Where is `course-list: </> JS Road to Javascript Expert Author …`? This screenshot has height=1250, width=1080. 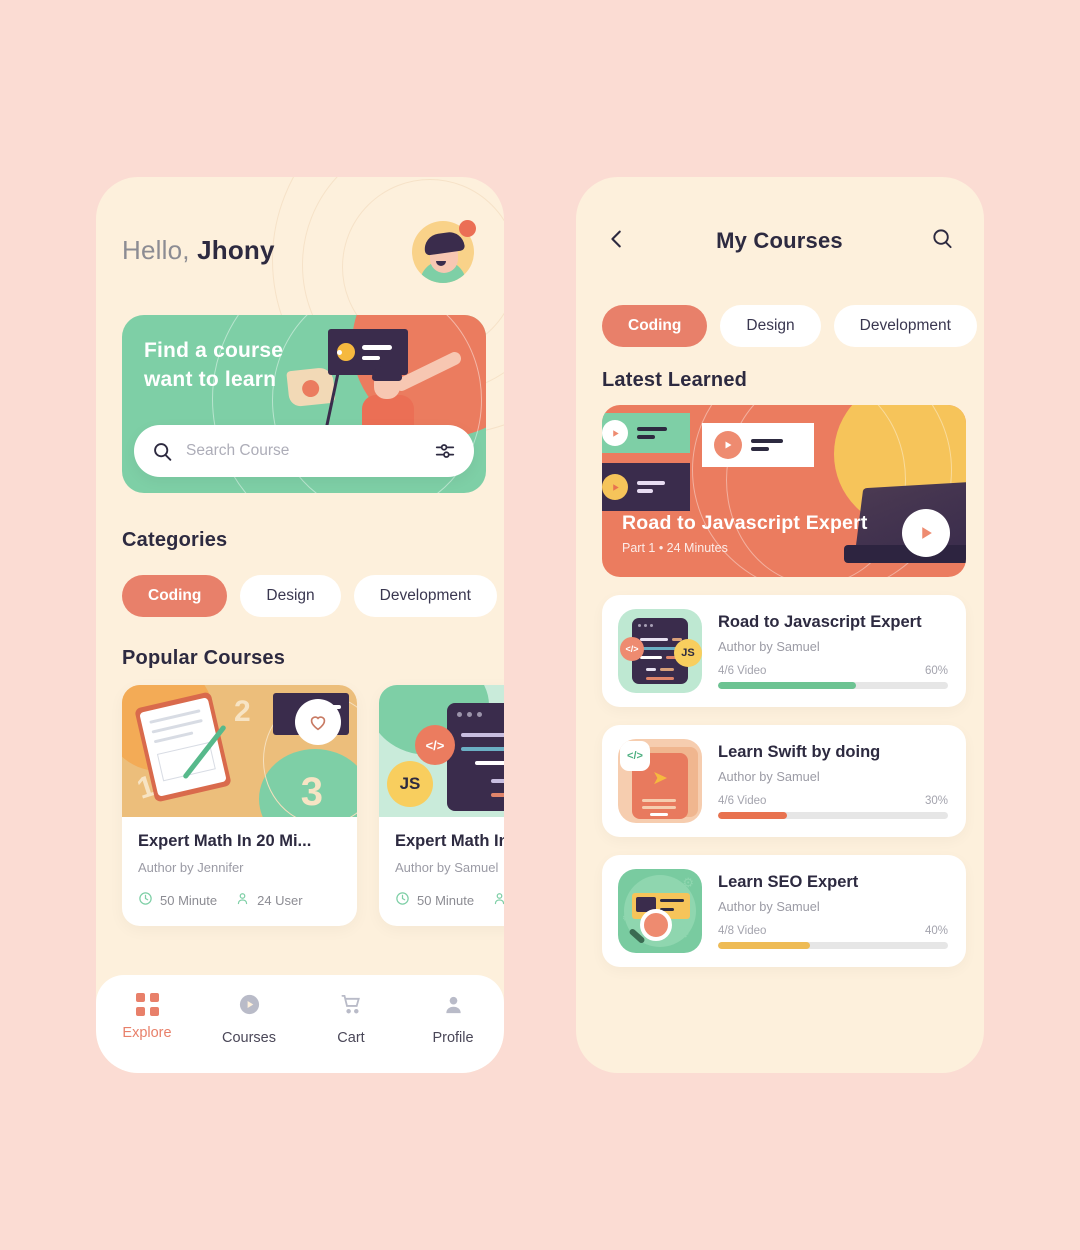 course-list: </> JS Road to Javascript Expert Author … is located at coordinates (784, 790).